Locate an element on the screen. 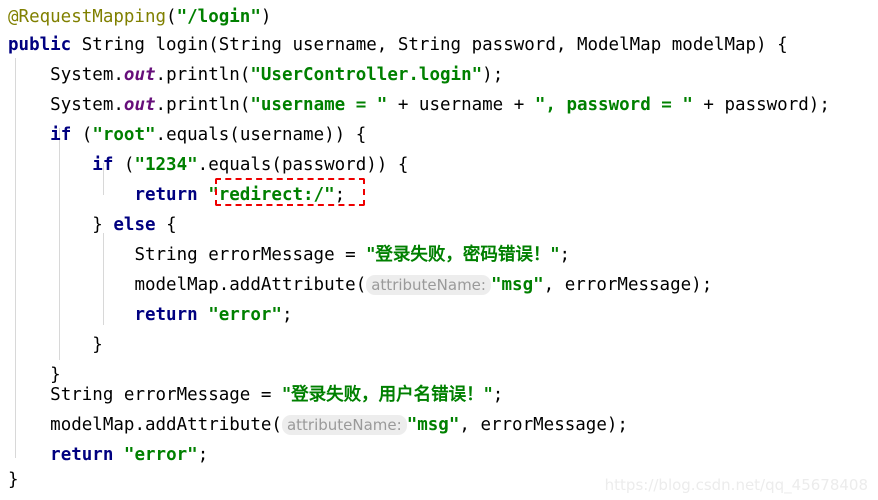 Image resolution: width=878 pixels, height=500 pixels. concat-mid: + username + is located at coordinates (461, 105).